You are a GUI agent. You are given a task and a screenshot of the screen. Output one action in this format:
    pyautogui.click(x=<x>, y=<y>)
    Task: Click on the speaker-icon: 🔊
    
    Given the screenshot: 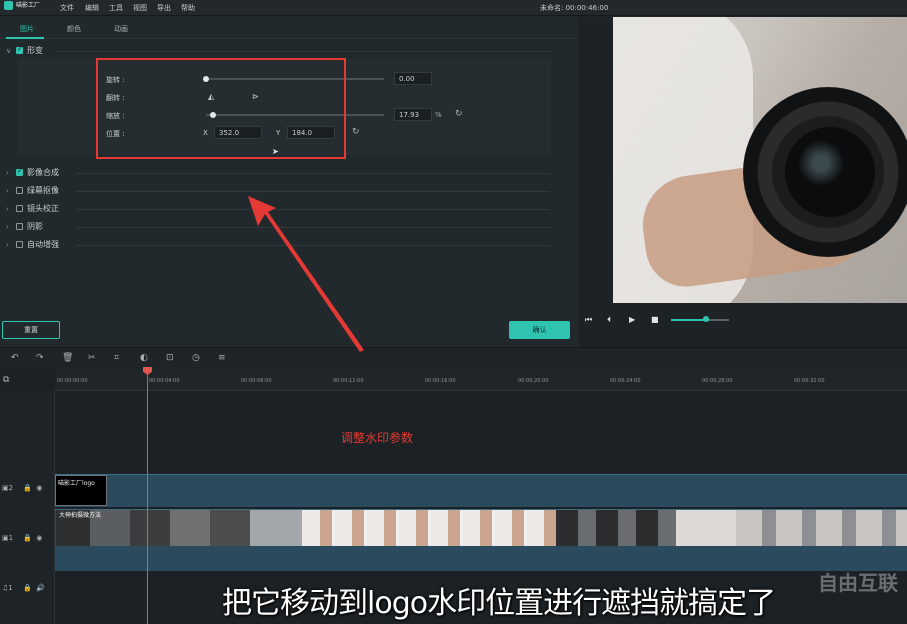 What is the action you would take?
    pyautogui.click(x=40, y=588)
    